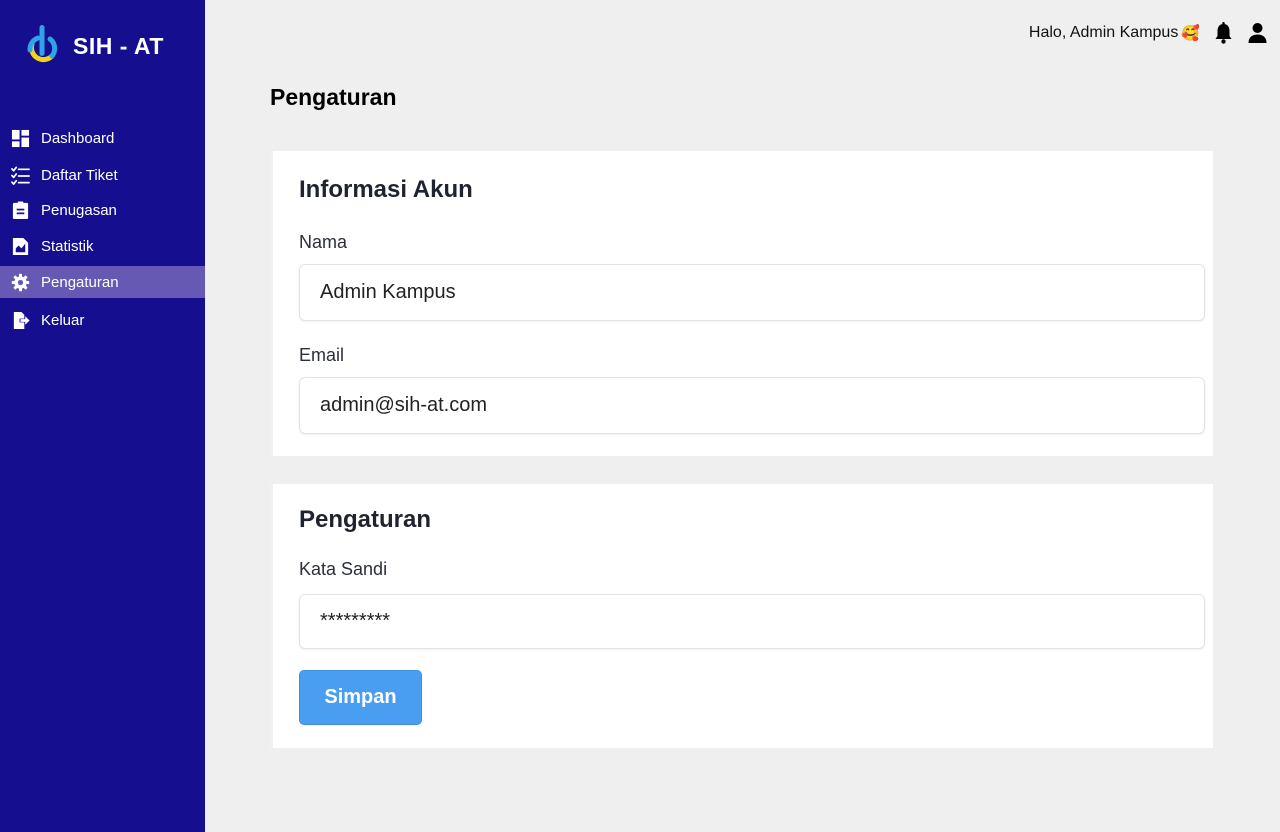 The width and height of the screenshot is (1280, 832). What do you see at coordinates (102, 320) in the screenshot?
I see `sidebar-item-keluar: Keluar` at bounding box center [102, 320].